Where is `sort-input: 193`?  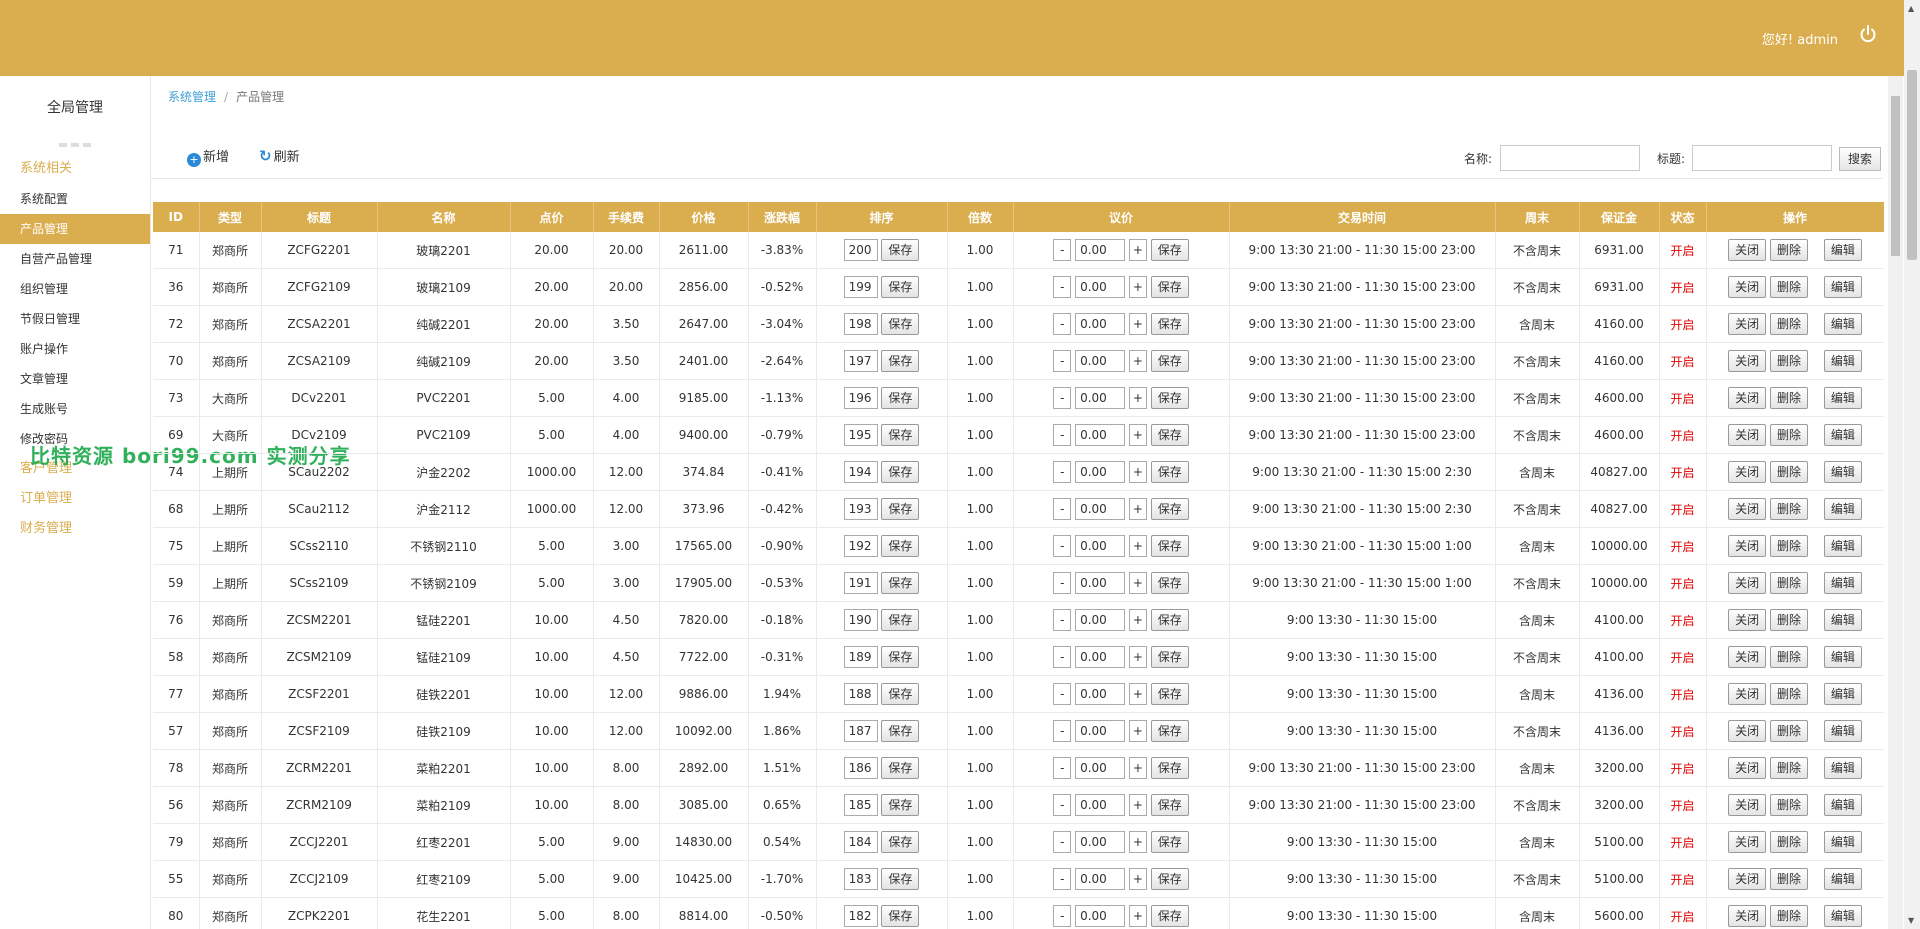
sort-input: 193 is located at coordinates (860, 509).